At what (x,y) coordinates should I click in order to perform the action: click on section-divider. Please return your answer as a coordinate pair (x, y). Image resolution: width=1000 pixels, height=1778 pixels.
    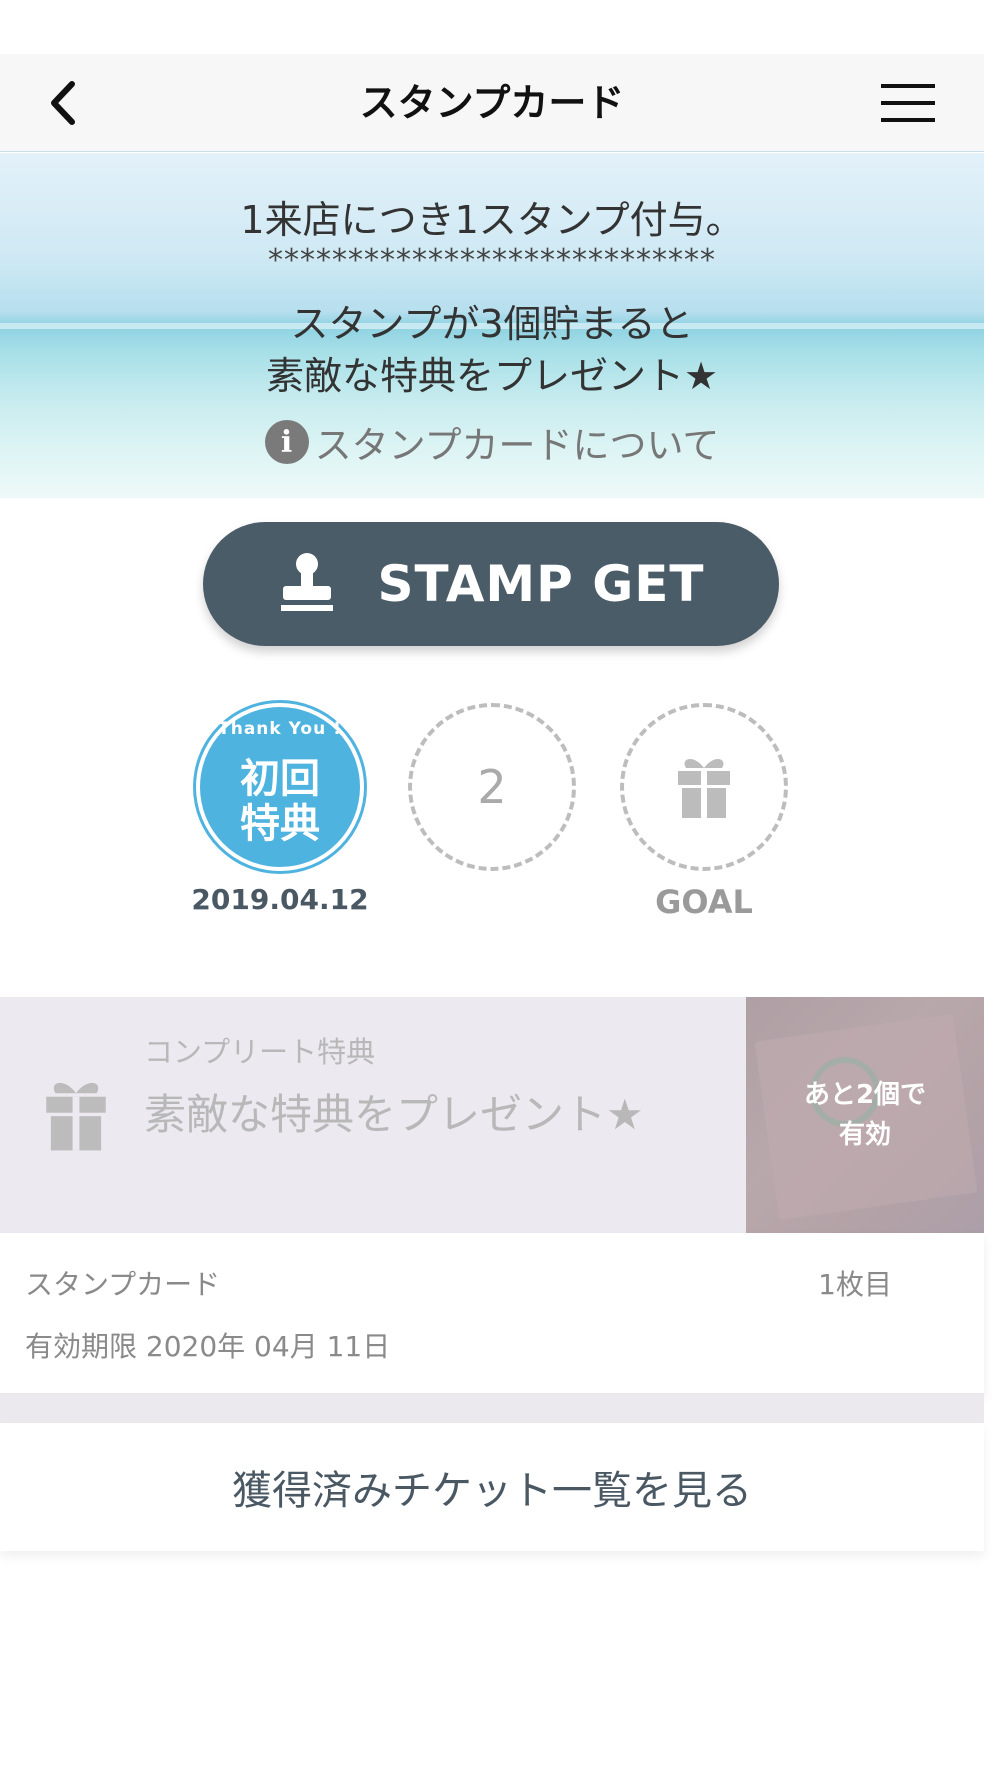
    Looking at the image, I should click on (492, 1408).